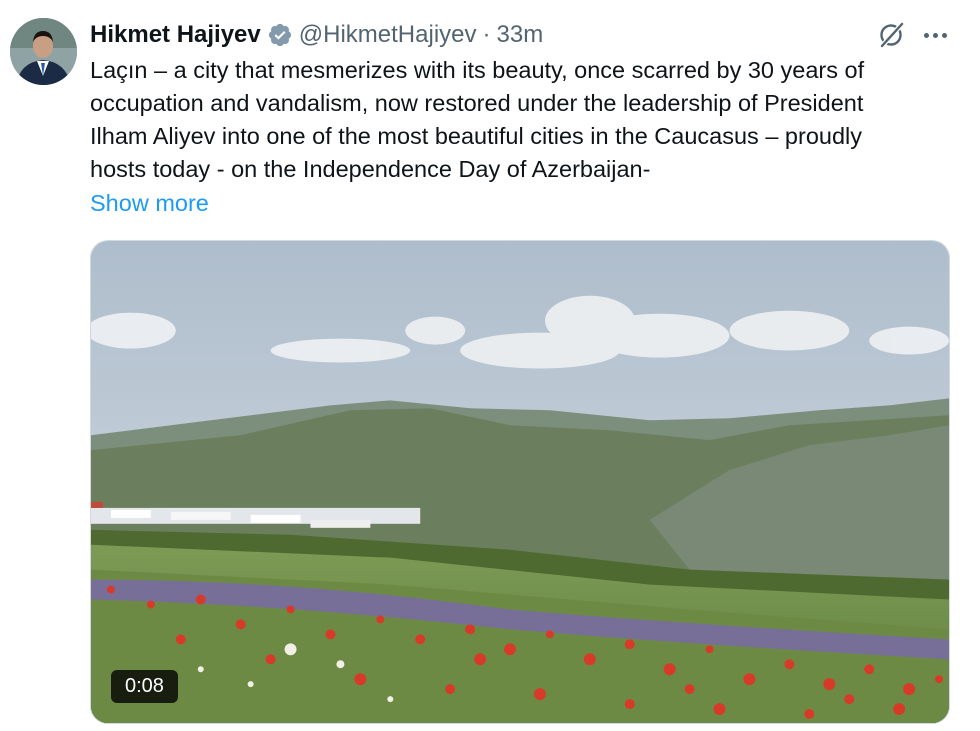 This screenshot has height=731, width=980. What do you see at coordinates (520, 35) in the screenshot?
I see `timestamp: 33m` at bounding box center [520, 35].